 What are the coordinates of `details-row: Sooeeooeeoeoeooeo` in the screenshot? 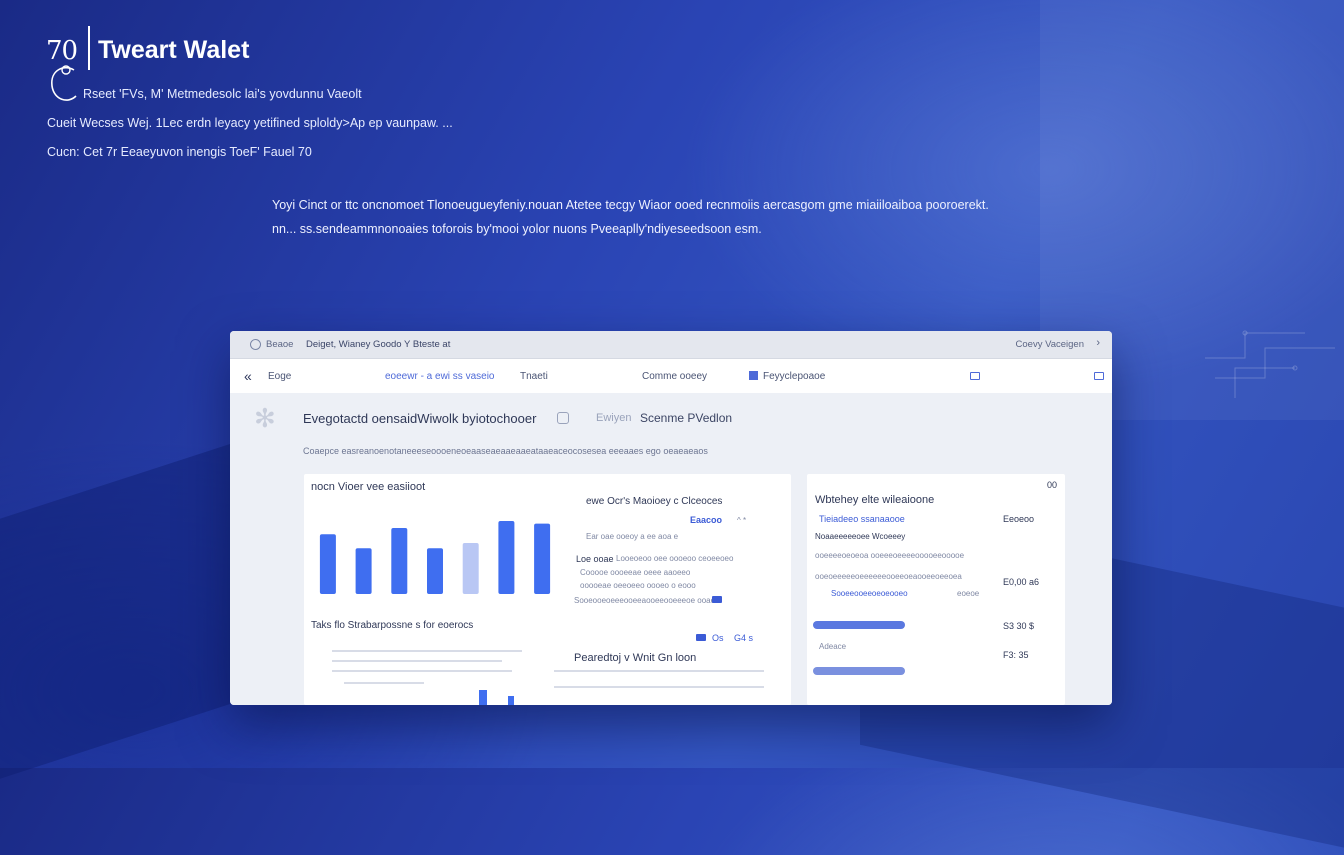 It's located at (869, 593).